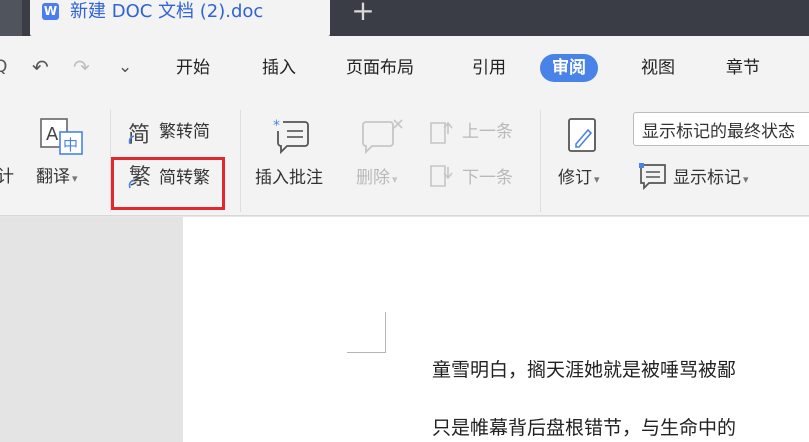 This screenshot has height=442, width=809. I want to click on show-markup-label: 显示标记, so click(707, 178).